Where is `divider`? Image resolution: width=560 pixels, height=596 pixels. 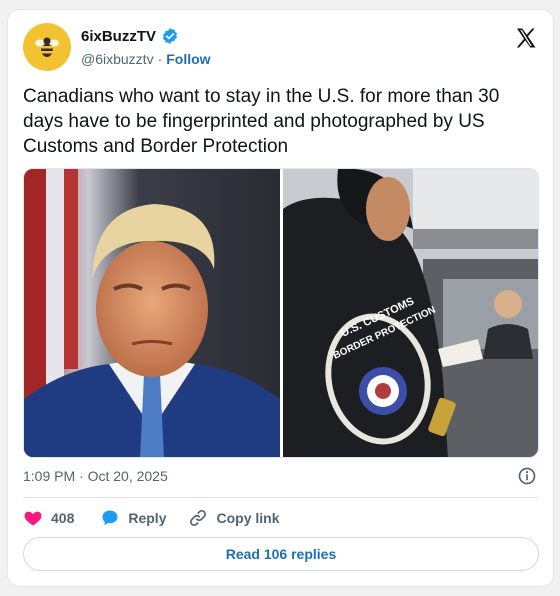 divider is located at coordinates (280, 497).